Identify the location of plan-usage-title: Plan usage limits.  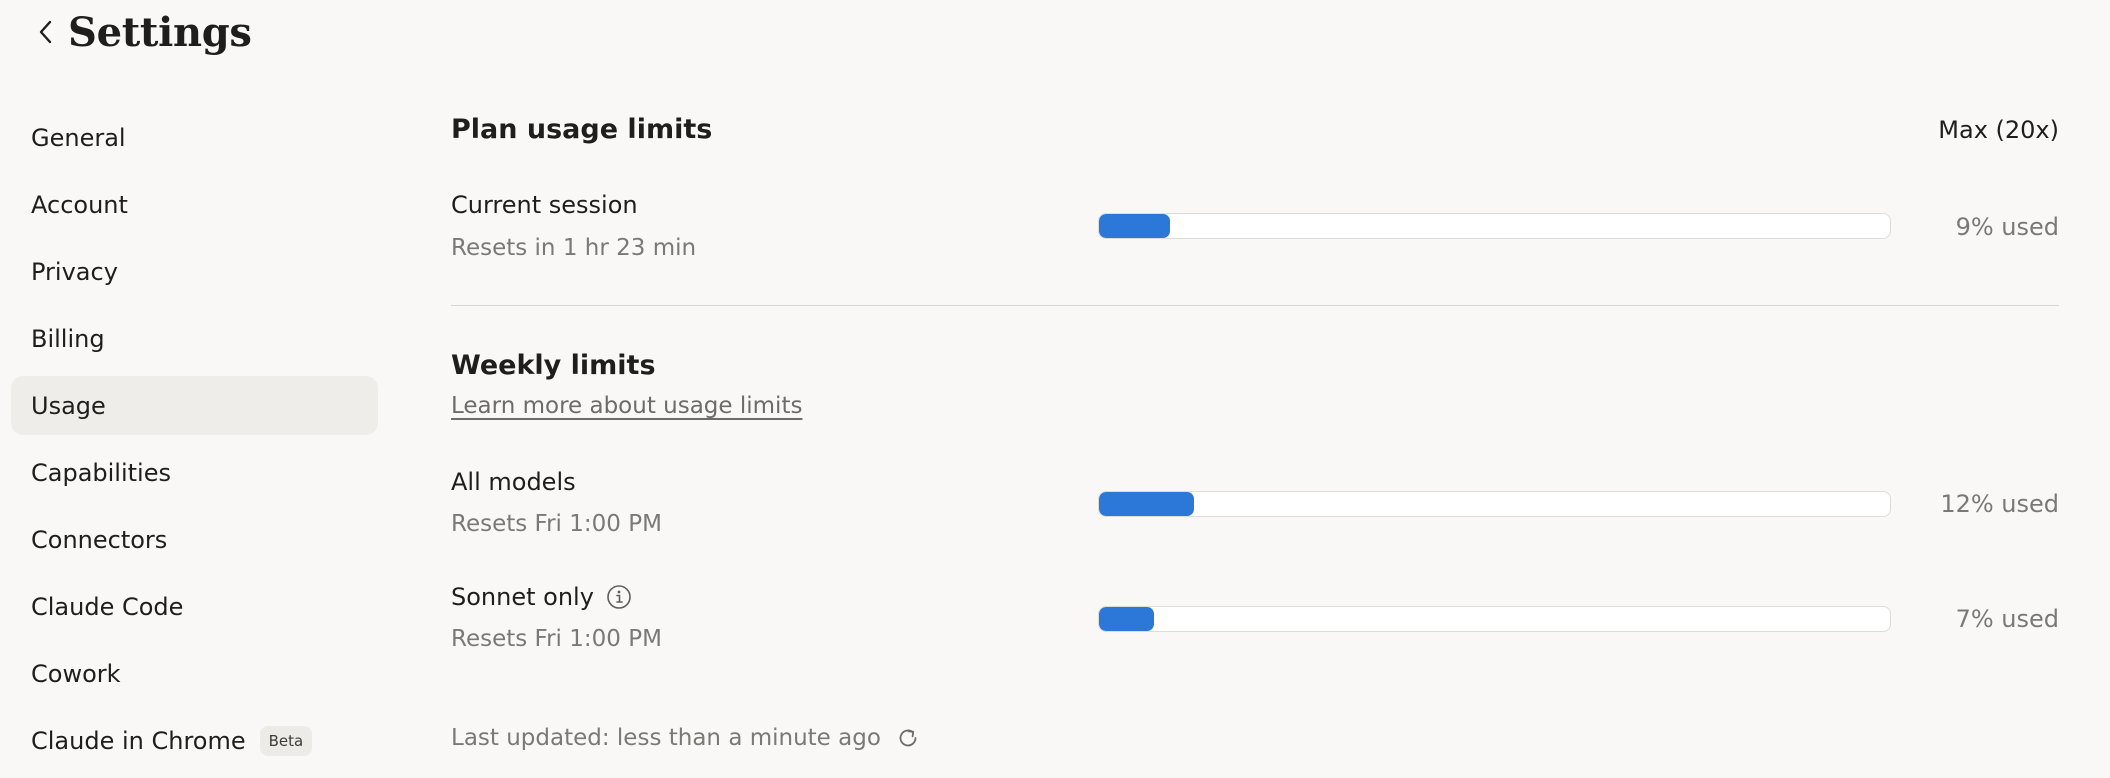
(582, 129).